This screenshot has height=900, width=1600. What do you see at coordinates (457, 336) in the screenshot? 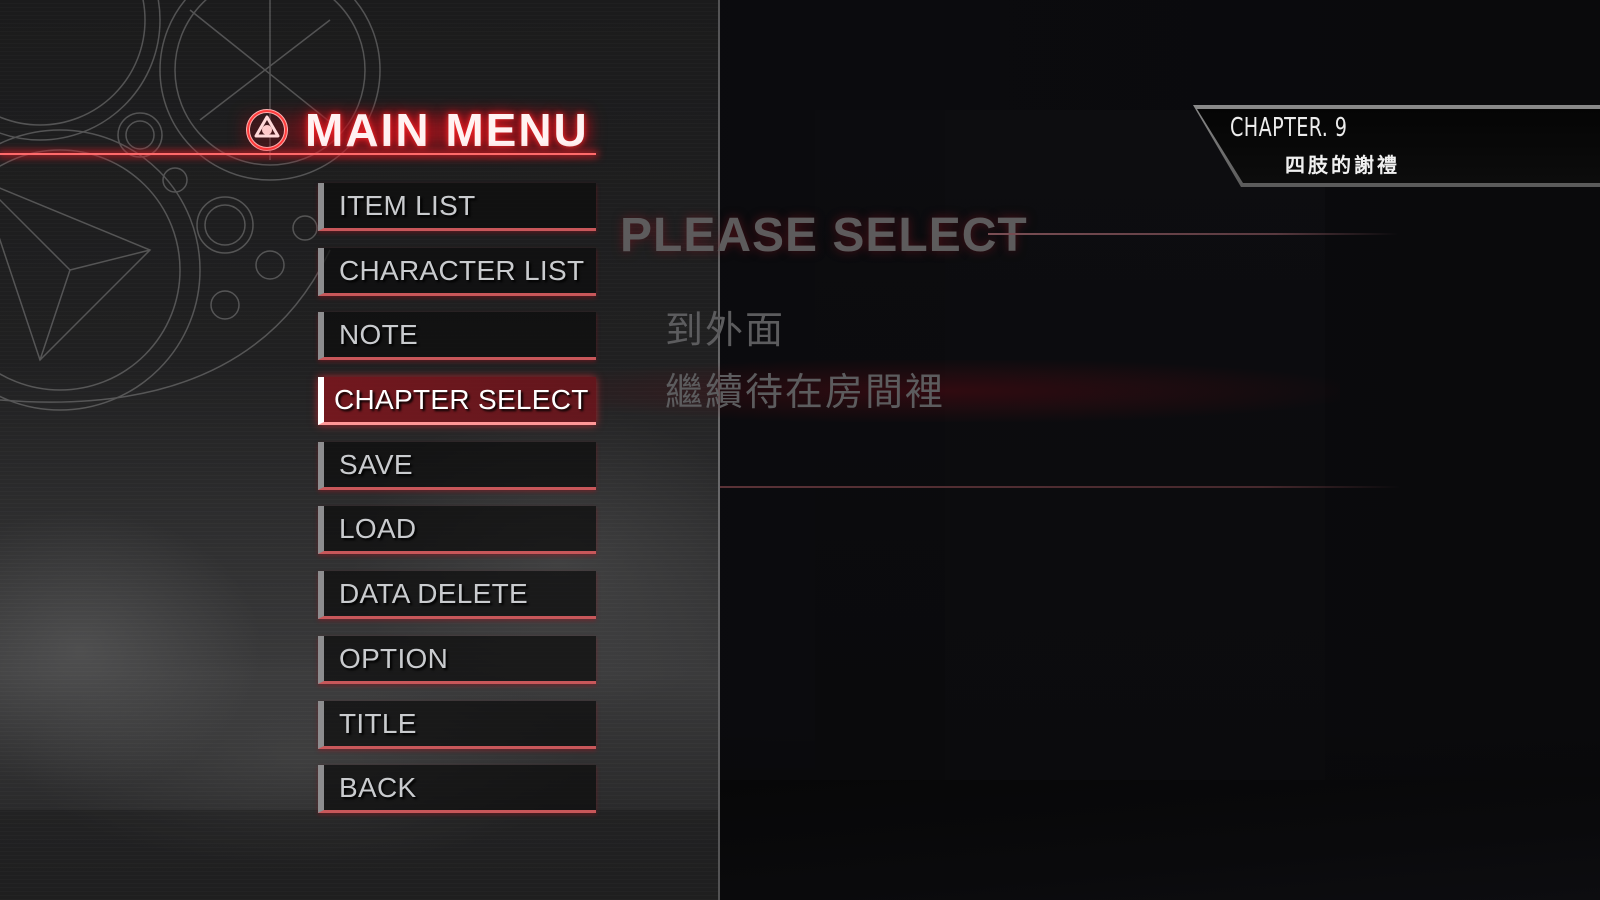
I see `menu-item-note: NOTE` at bounding box center [457, 336].